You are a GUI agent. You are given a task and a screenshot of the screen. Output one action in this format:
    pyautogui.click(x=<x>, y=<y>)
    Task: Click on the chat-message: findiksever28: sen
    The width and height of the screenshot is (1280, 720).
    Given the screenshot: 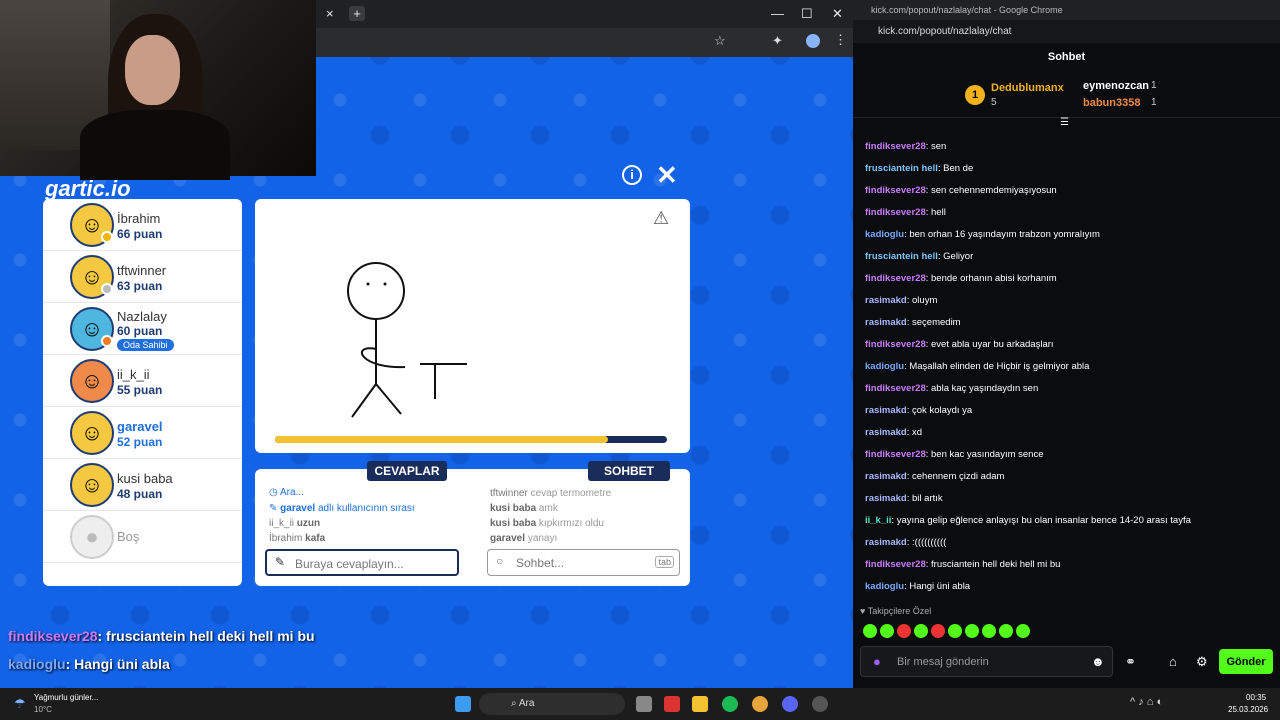 What is the action you would take?
    pyautogui.click(x=906, y=146)
    